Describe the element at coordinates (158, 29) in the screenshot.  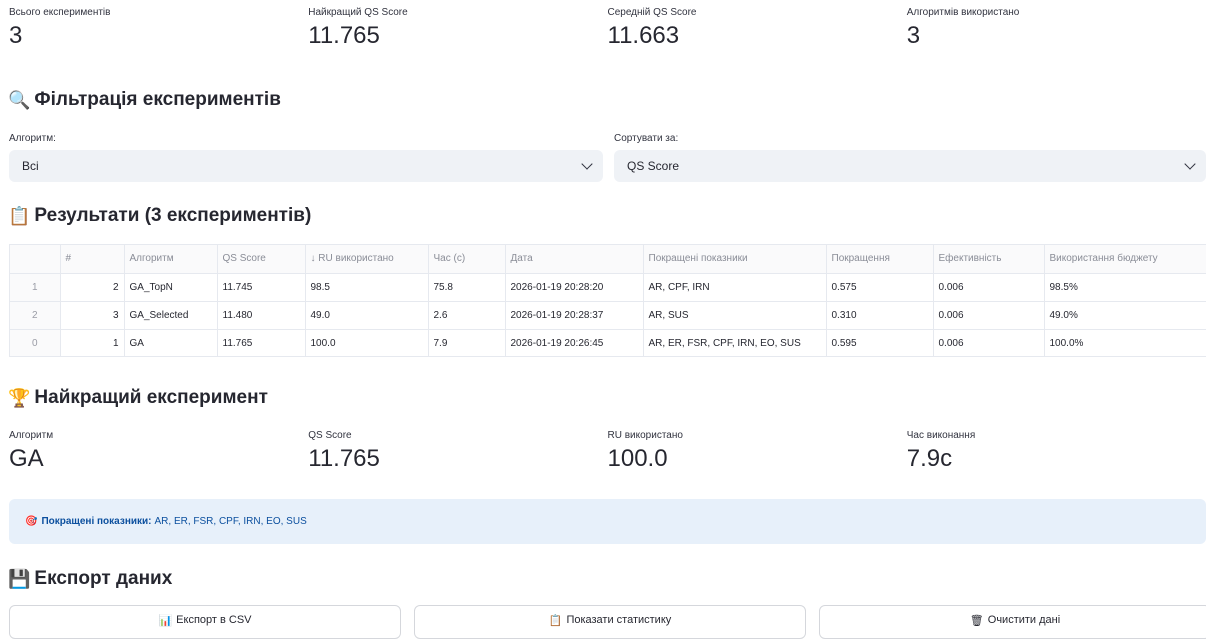
I see `metric-total-experiments: Всього експериментів 3` at that location.